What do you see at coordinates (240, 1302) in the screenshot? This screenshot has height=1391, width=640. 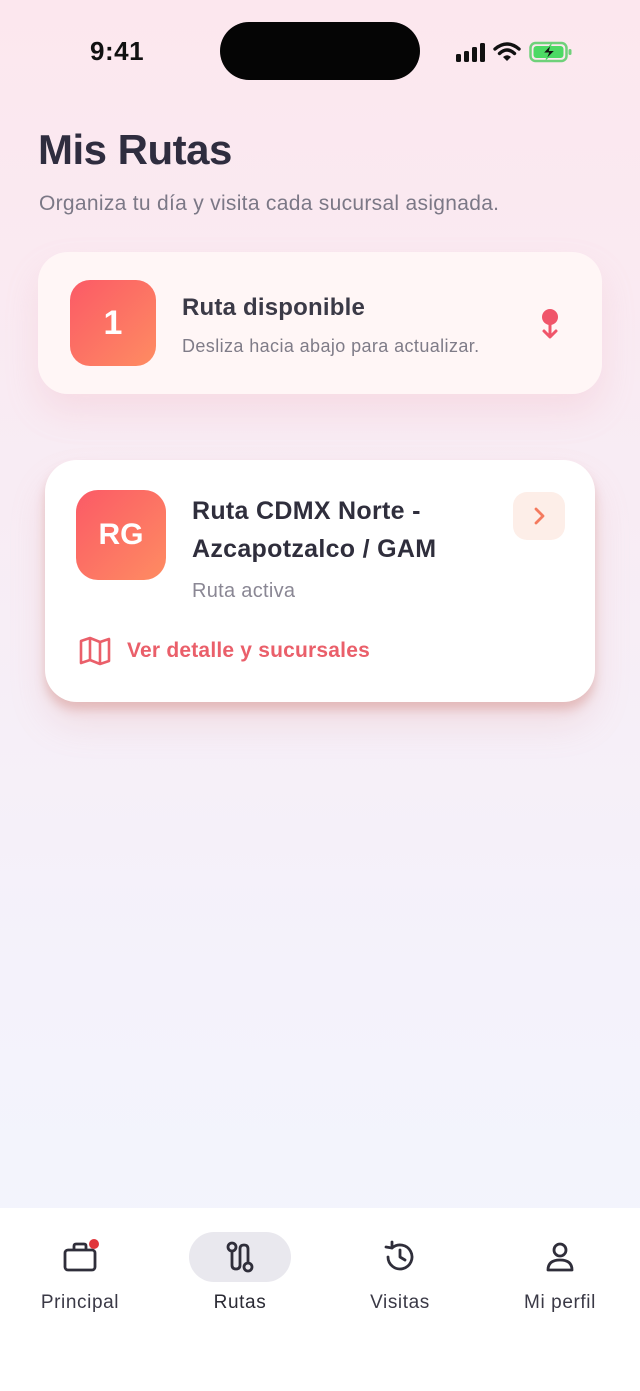 I see `tab-label: Rutas` at bounding box center [240, 1302].